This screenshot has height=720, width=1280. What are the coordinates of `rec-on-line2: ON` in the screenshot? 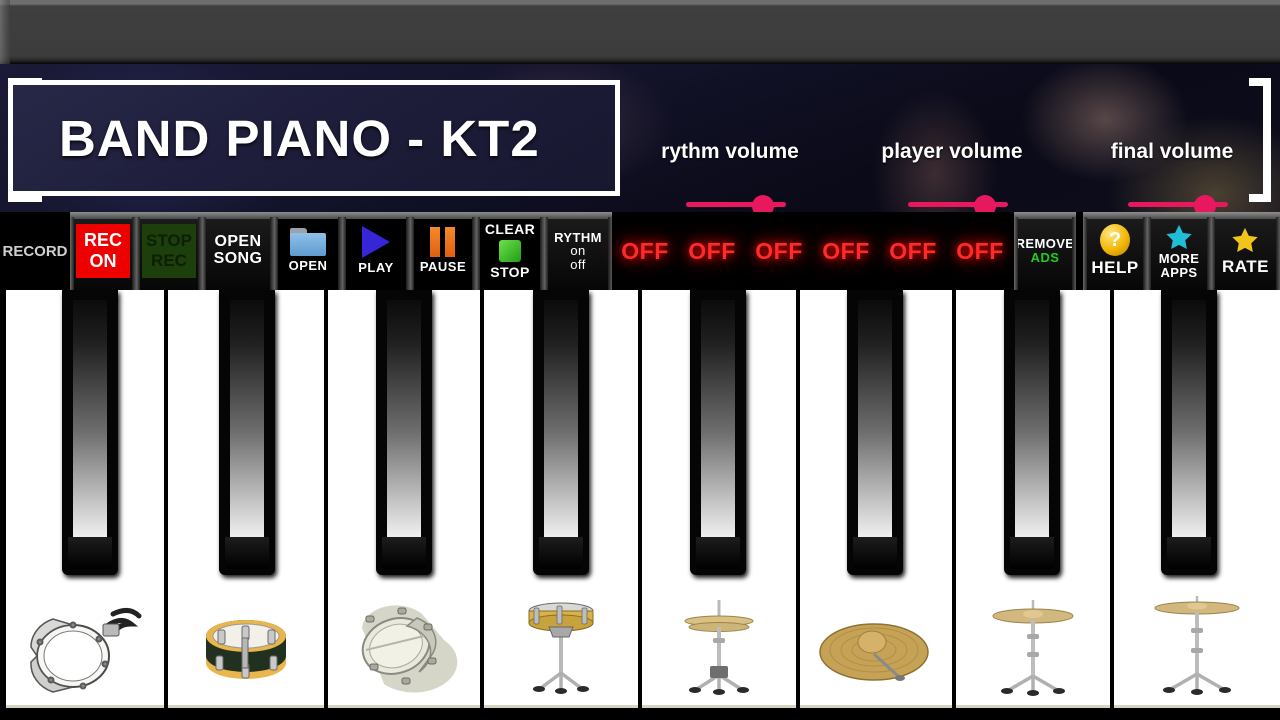 It's located at (103, 261).